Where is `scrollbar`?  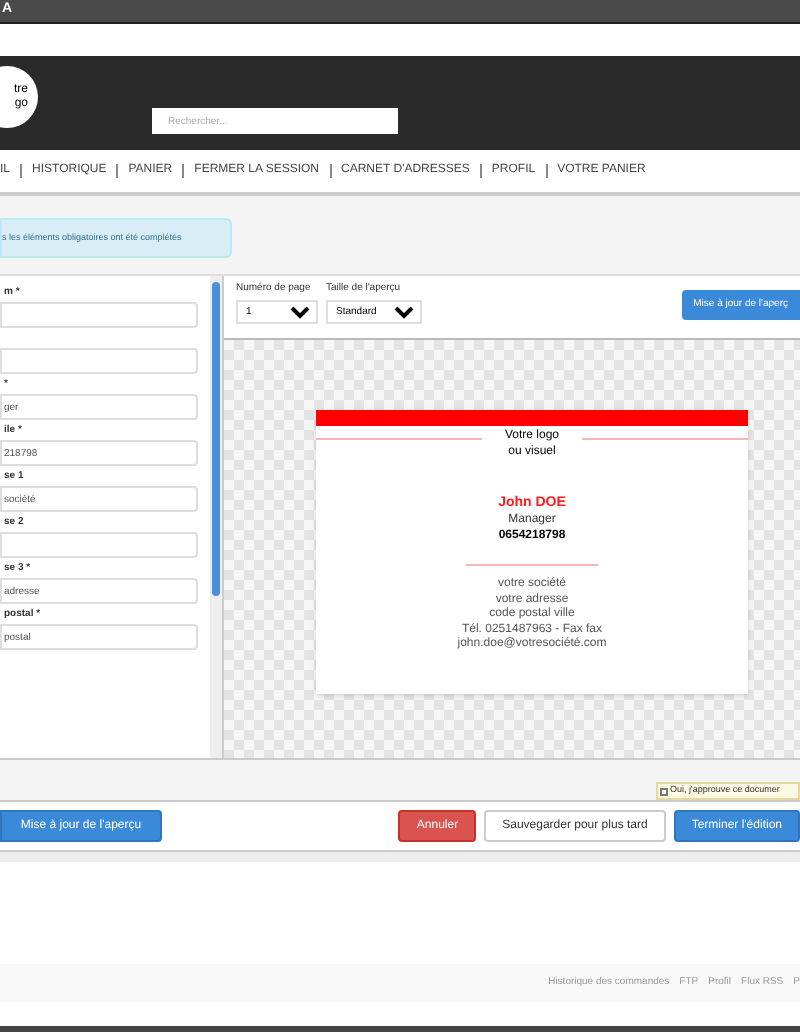
scrollbar is located at coordinates (216, 517).